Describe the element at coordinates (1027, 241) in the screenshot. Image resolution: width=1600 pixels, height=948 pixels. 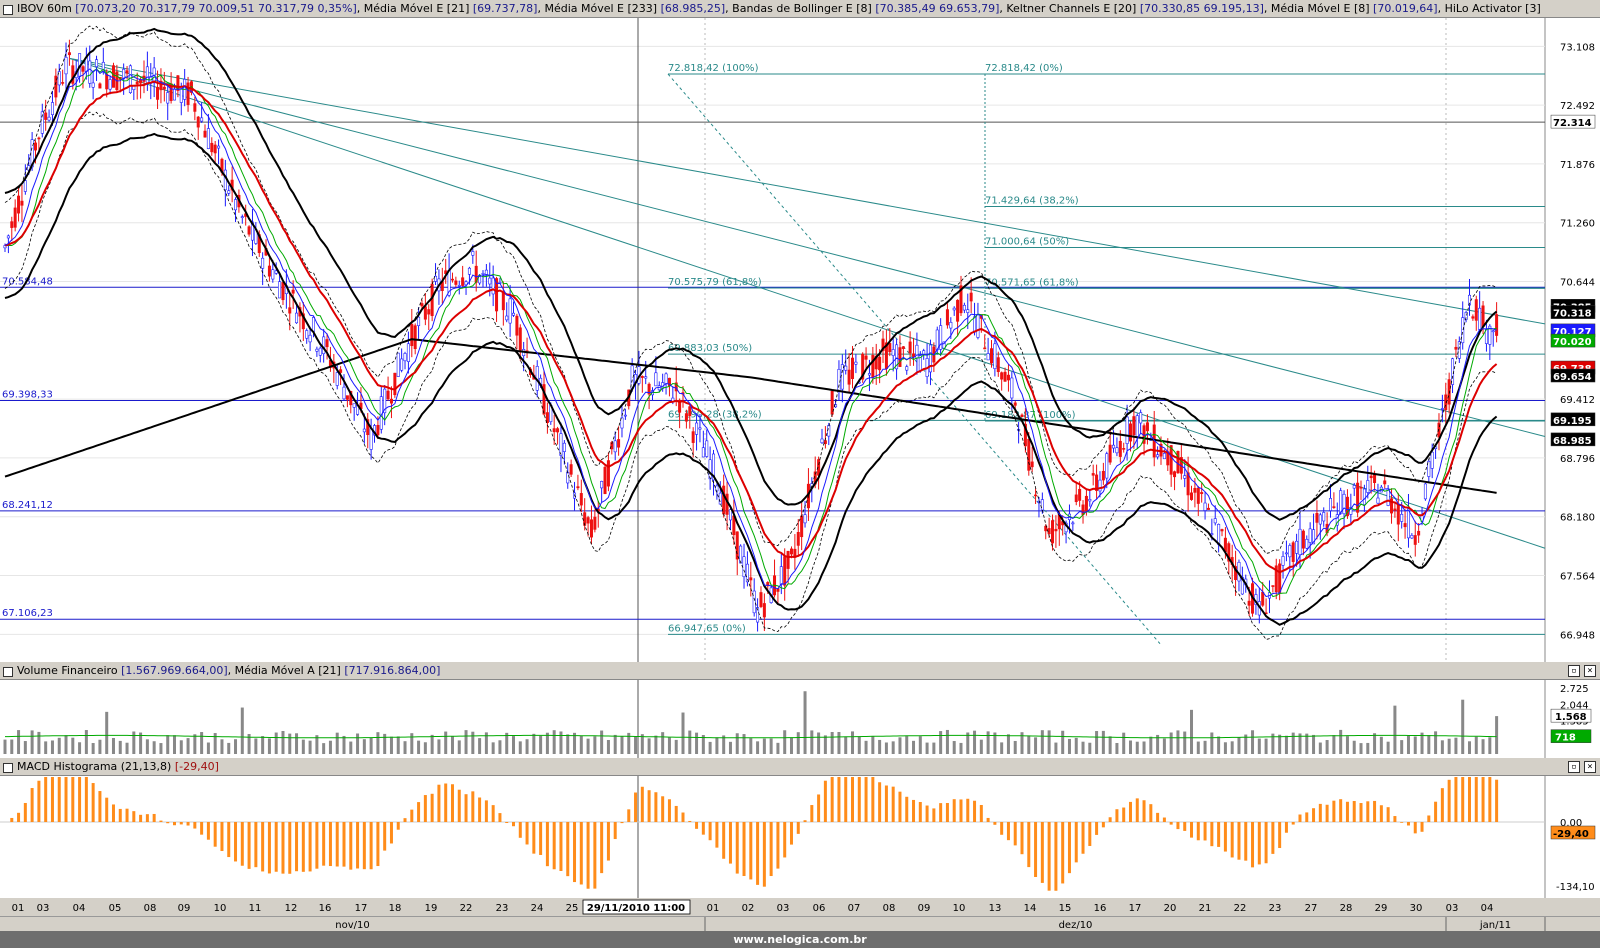
I see `fib-right-label: 71.000,64 (50%)` at that location.